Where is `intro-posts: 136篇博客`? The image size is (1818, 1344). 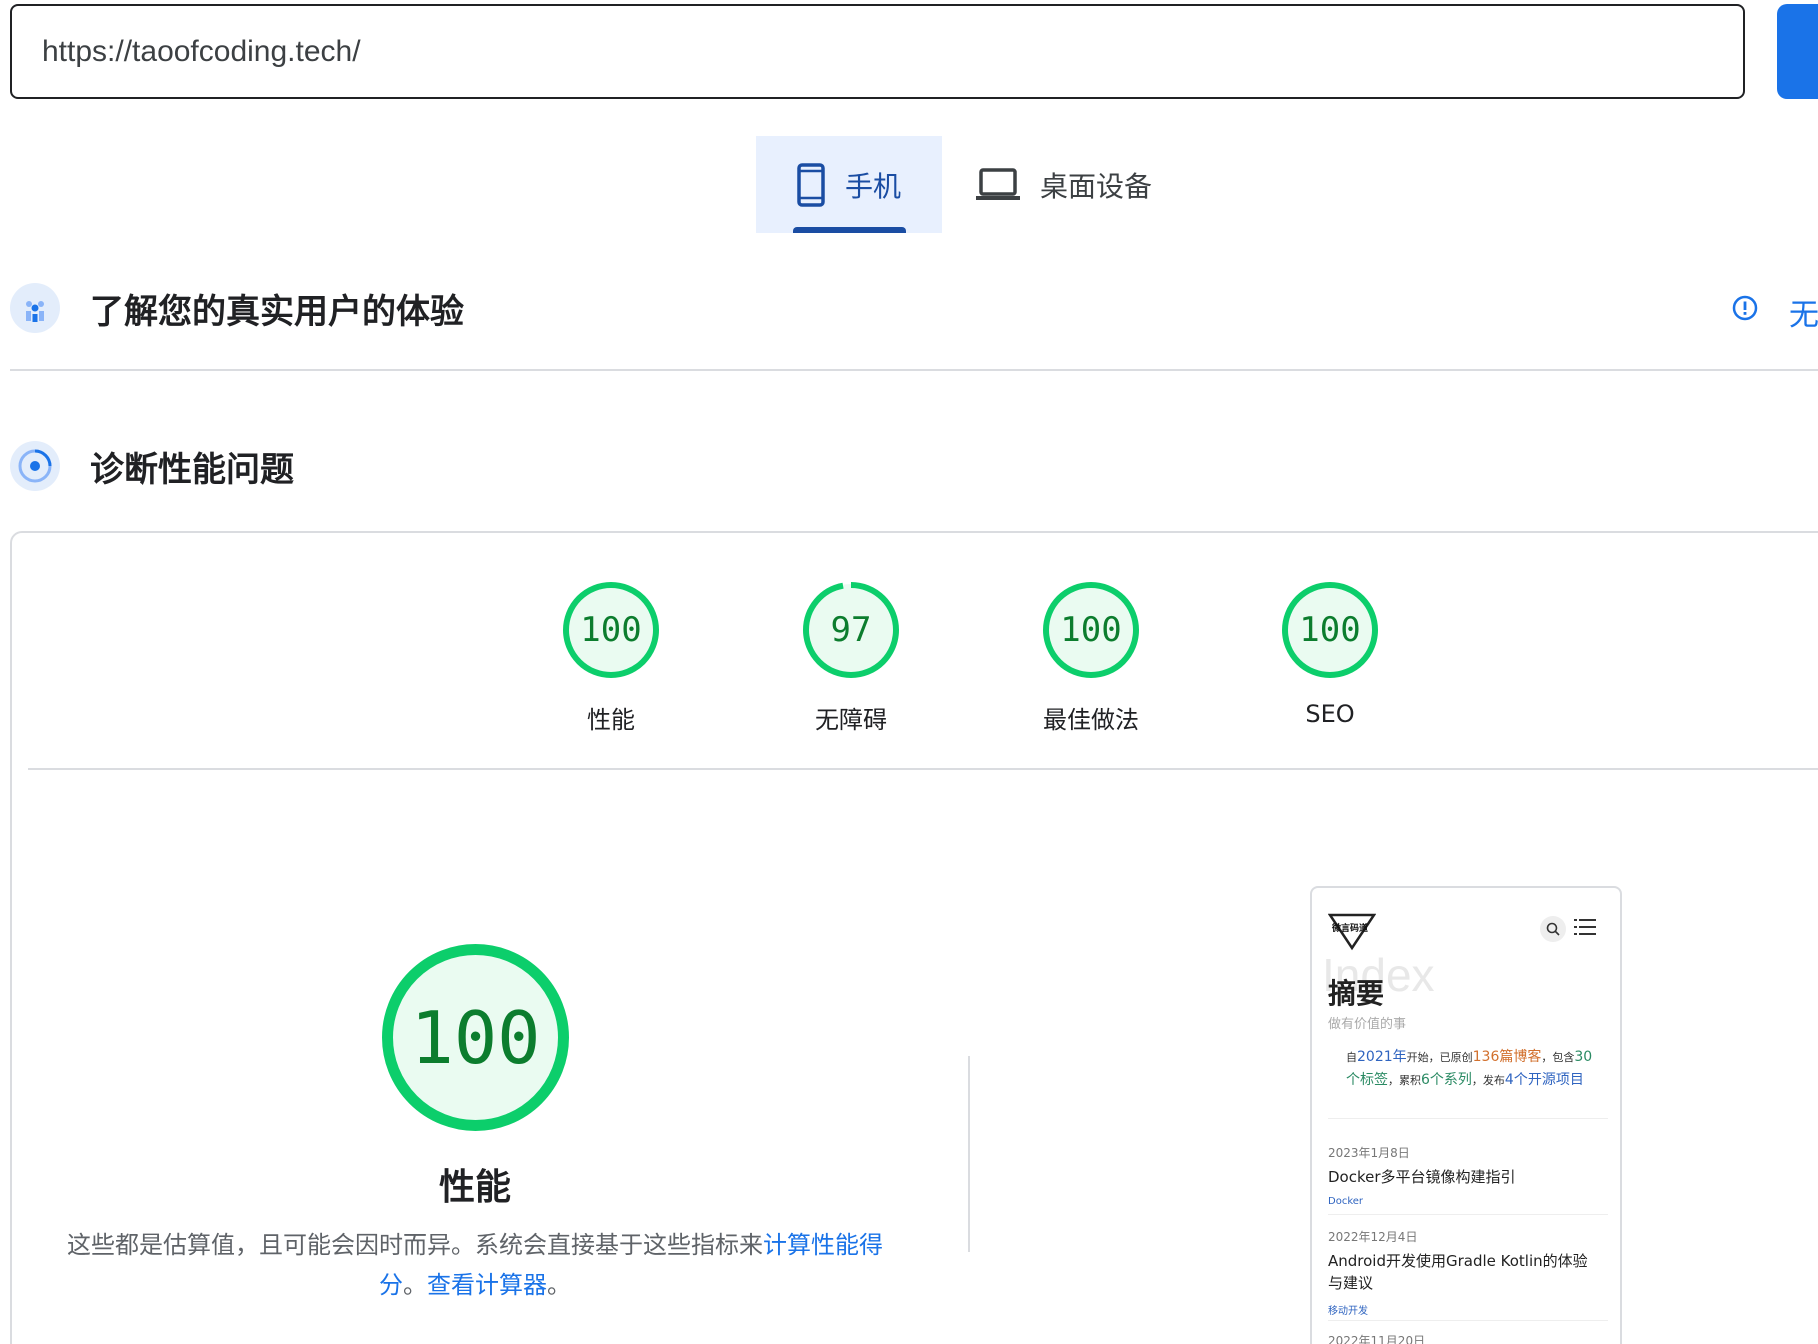 intro-posts: 136篇博客 is located at coordinates (1507, 1057).